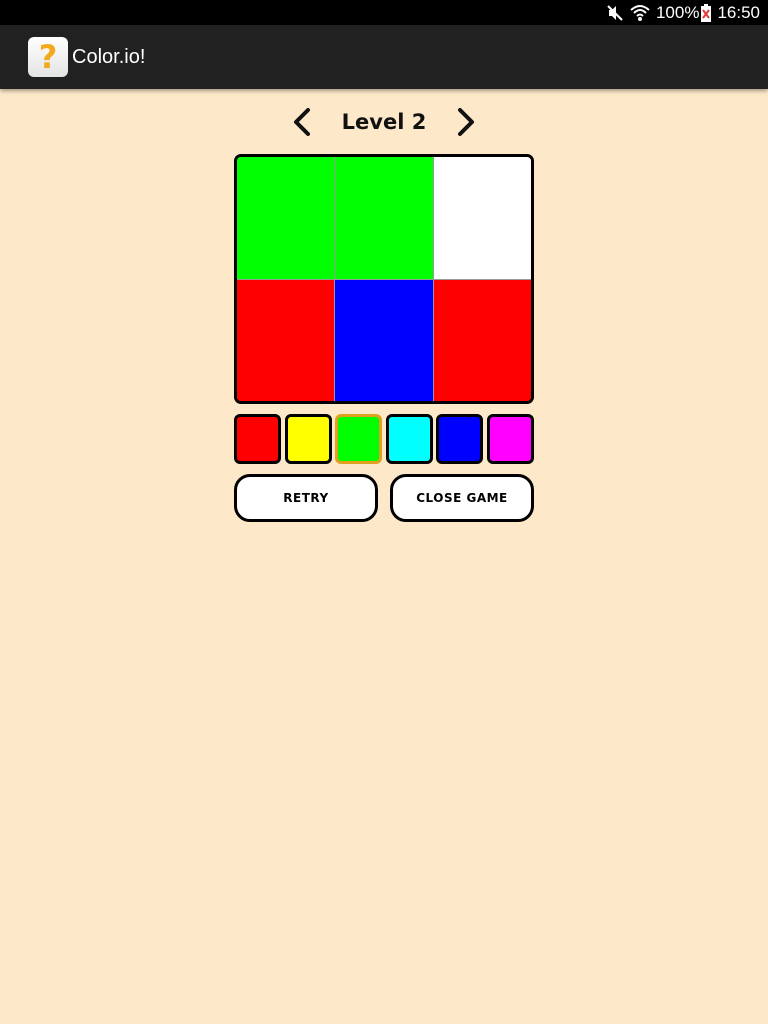 The height and width of the screenshot is (1024, 768). Describe the element at coordinates (384, 12) in the screenshot. I see `status-bar: 100% 16:50` at that location.